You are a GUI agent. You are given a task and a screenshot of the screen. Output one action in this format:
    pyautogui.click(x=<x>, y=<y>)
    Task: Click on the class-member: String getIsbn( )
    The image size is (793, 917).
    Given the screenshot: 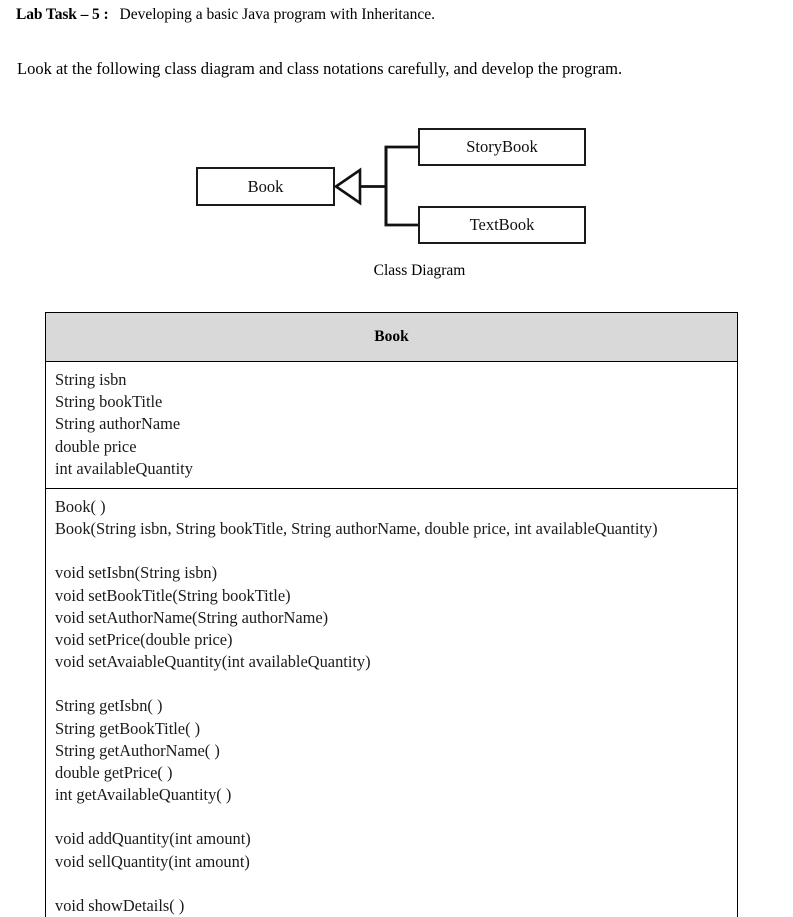 What is the action you would take?
    pyautogui.click(x=109, y=706)
    